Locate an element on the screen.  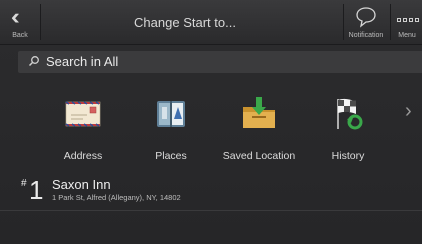
notification-button: Notification is located at coordinates (366, 22).